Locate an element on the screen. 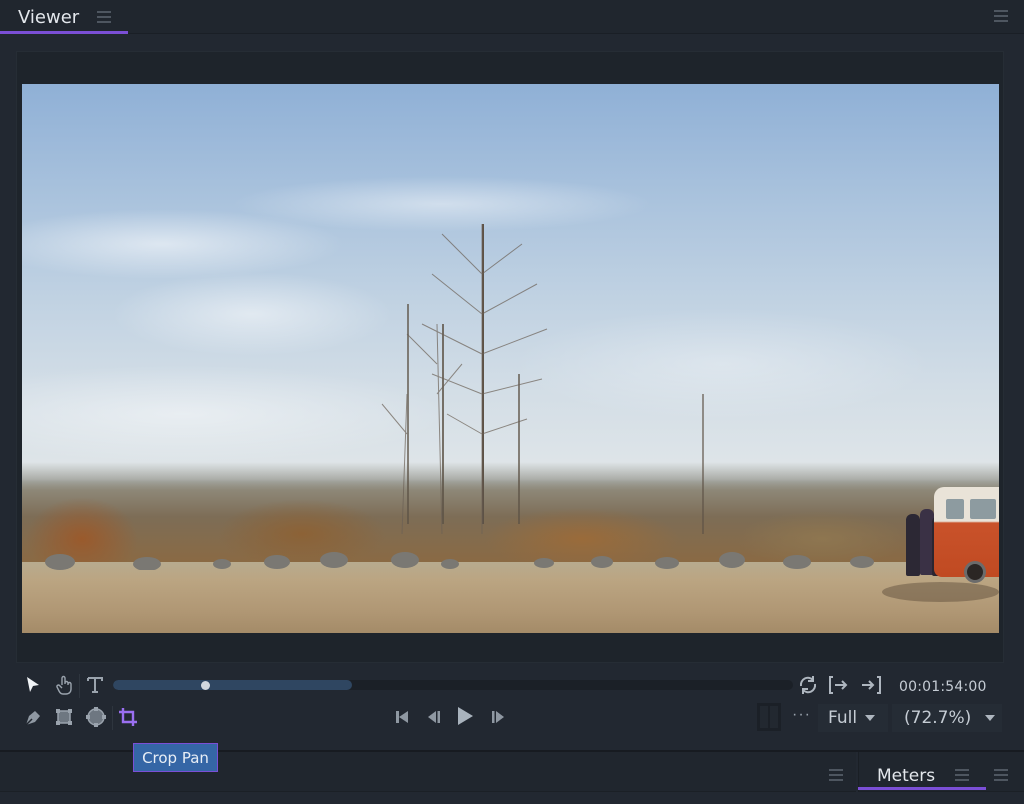  transform-square-icon is located at coordinates (64, 717).